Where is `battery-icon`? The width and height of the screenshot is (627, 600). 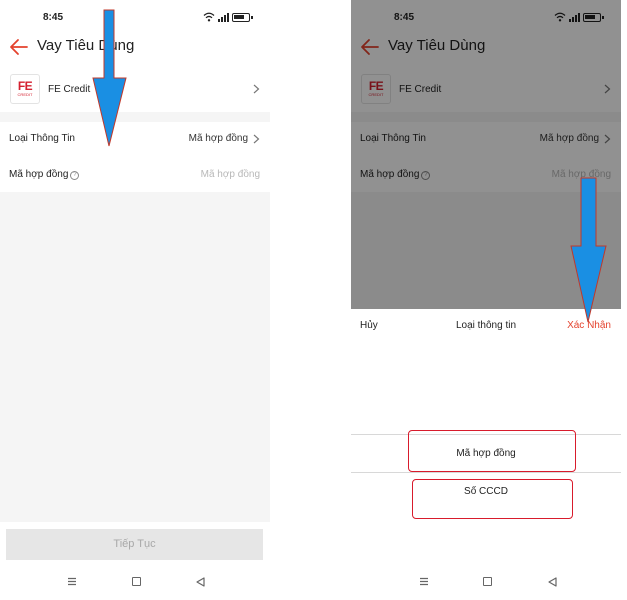
battery-icon is located at coordinates (242, 17).